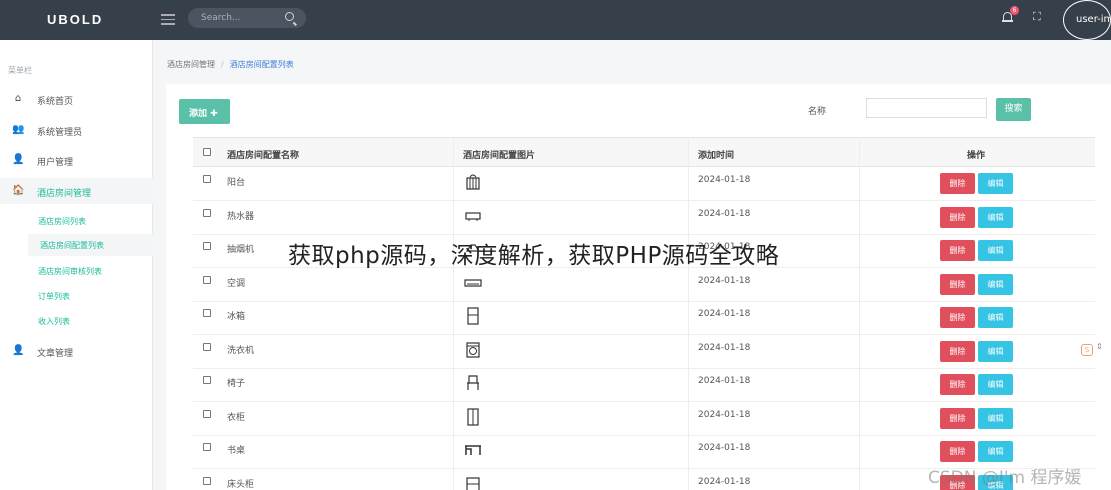 This screenshot has height=490, width=1111. I want to click on fullscreen-icon: ⛶, so click(1038, 16).